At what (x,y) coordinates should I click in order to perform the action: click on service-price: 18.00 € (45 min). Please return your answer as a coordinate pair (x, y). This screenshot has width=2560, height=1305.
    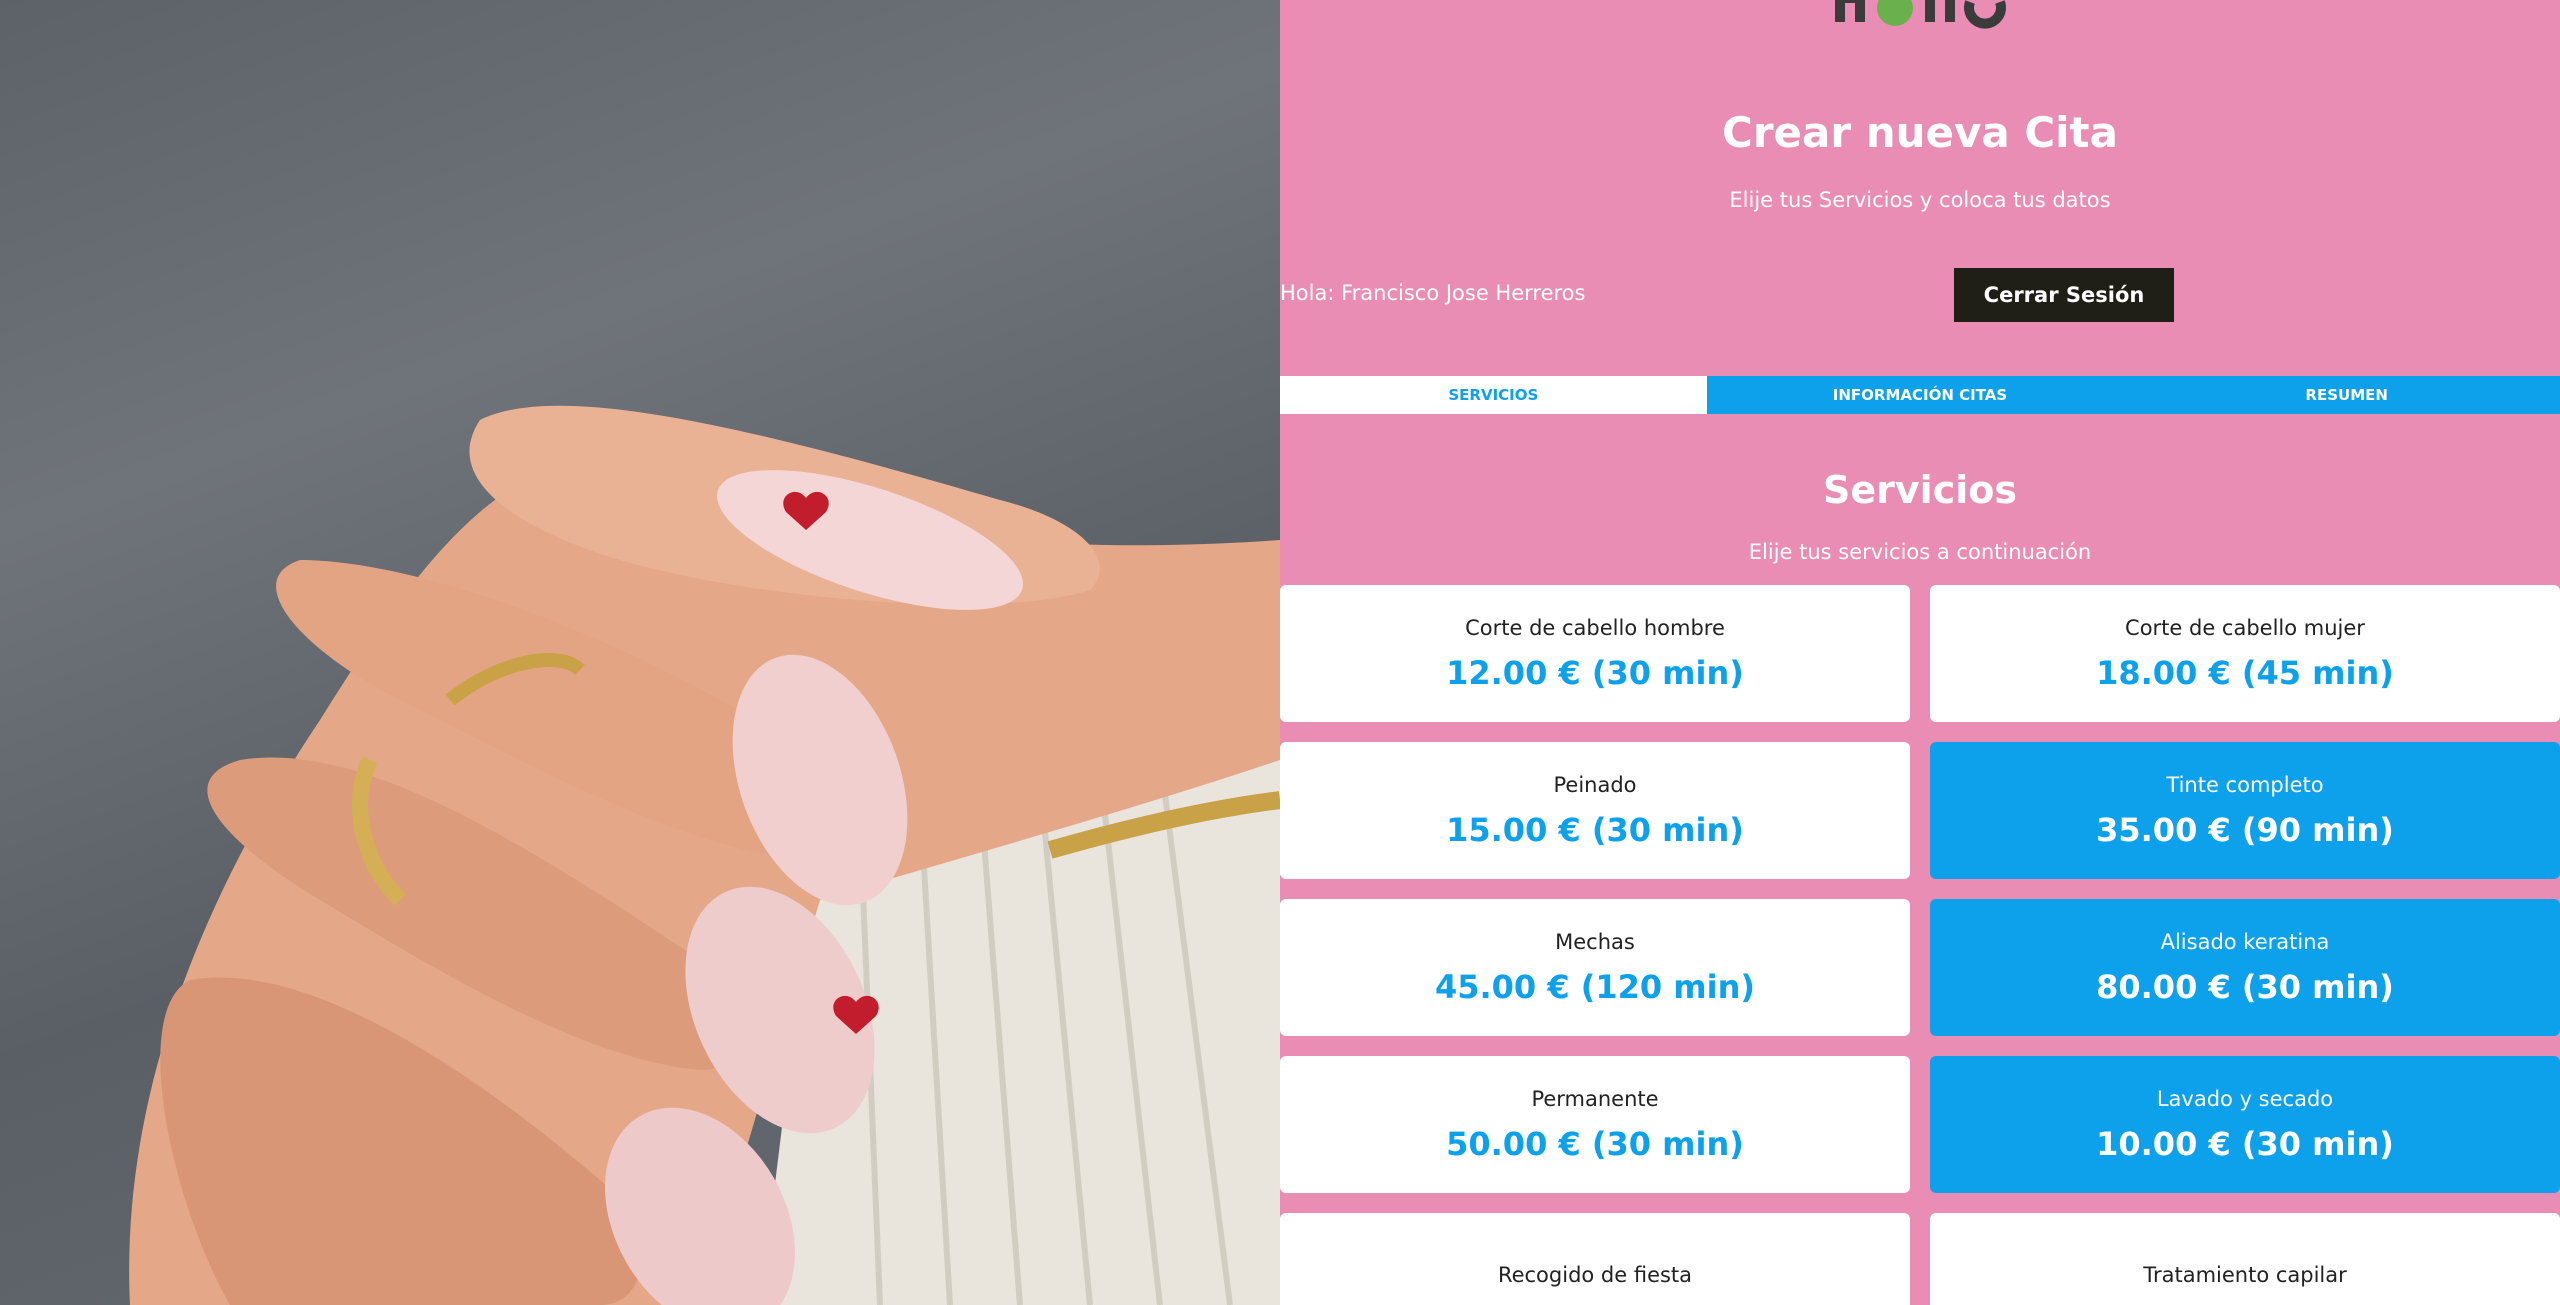
    Looking at the image, I should click on (2245, 672).